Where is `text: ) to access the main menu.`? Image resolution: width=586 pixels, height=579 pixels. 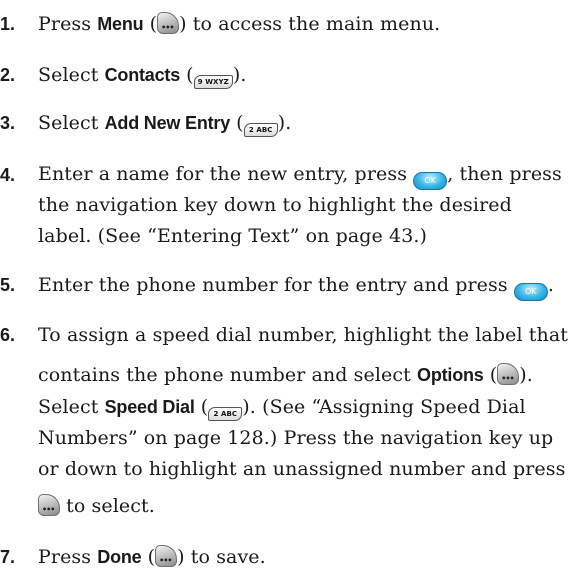
text: ) to access the main menu. is located at coordinates (310, 24).